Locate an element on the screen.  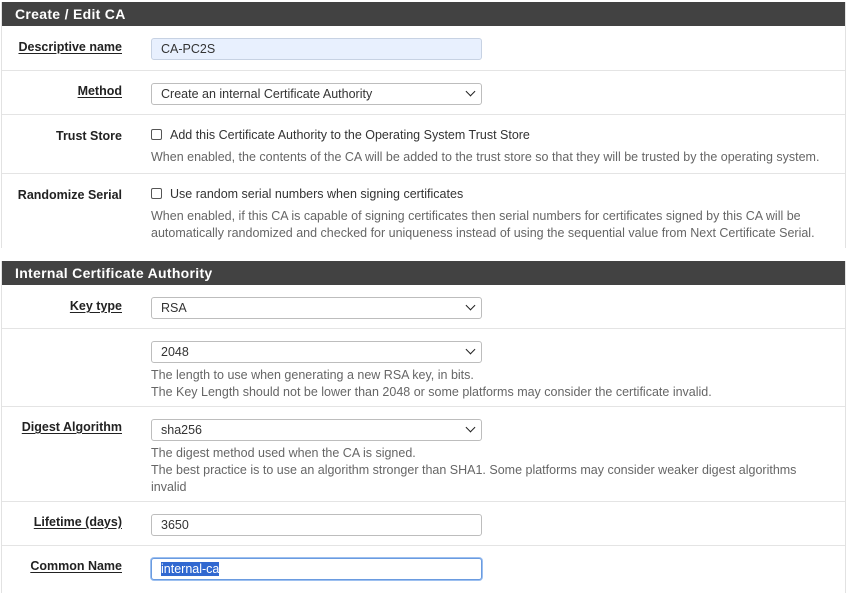
descriptive-name-label: Descriptive name is located at coordinates (70, 47).